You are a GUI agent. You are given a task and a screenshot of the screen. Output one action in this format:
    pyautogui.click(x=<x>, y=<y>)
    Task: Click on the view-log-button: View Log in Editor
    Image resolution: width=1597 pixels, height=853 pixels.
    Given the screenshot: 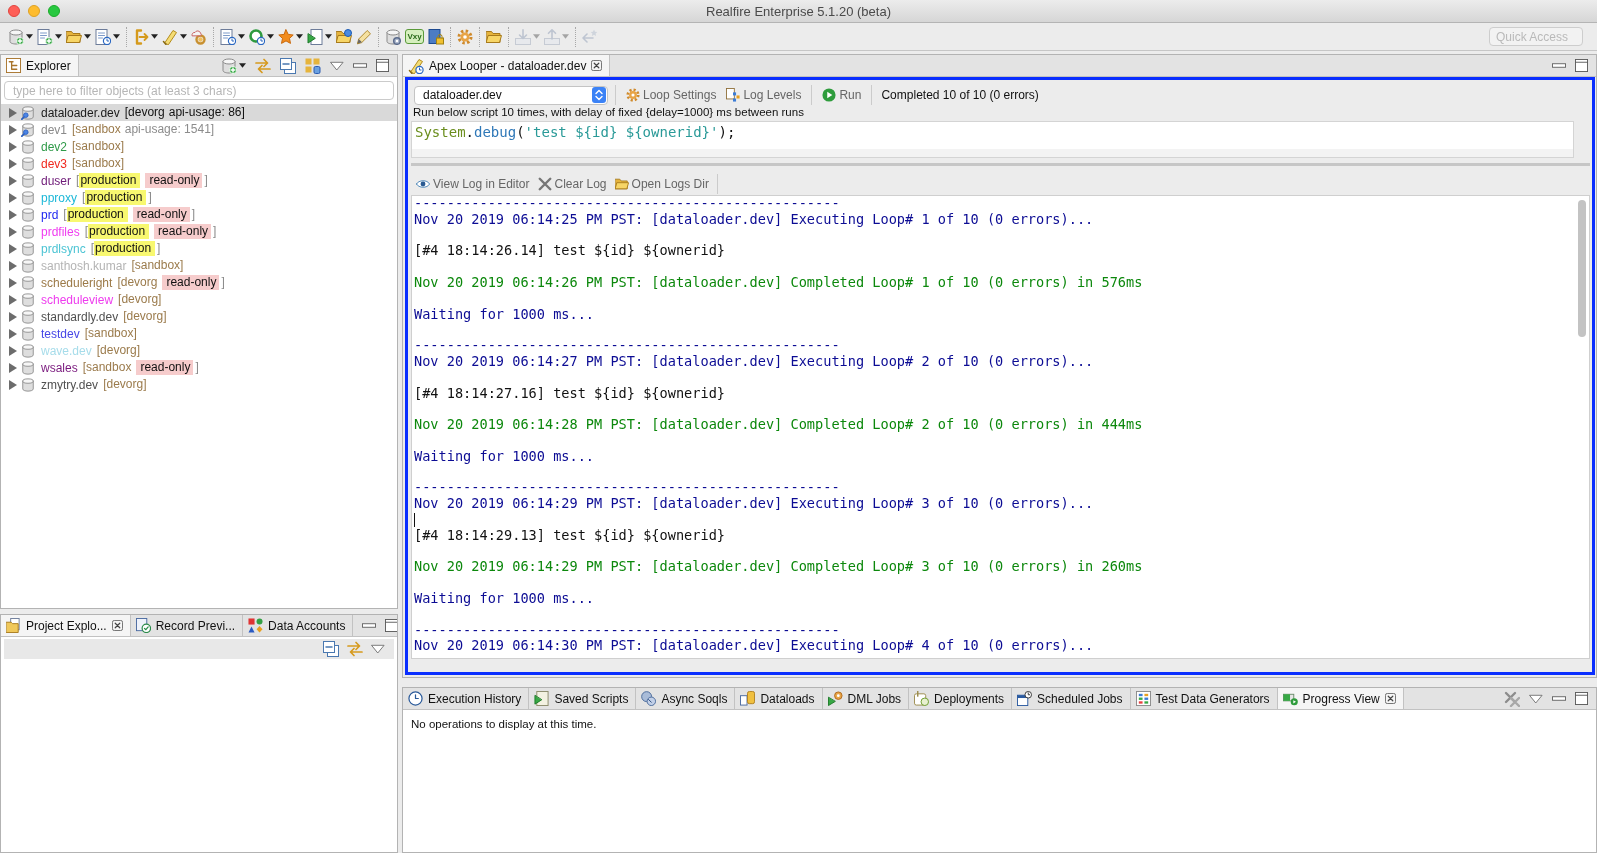 What is the action you would take?
    pyautogui.click(x=473, y=183)
    